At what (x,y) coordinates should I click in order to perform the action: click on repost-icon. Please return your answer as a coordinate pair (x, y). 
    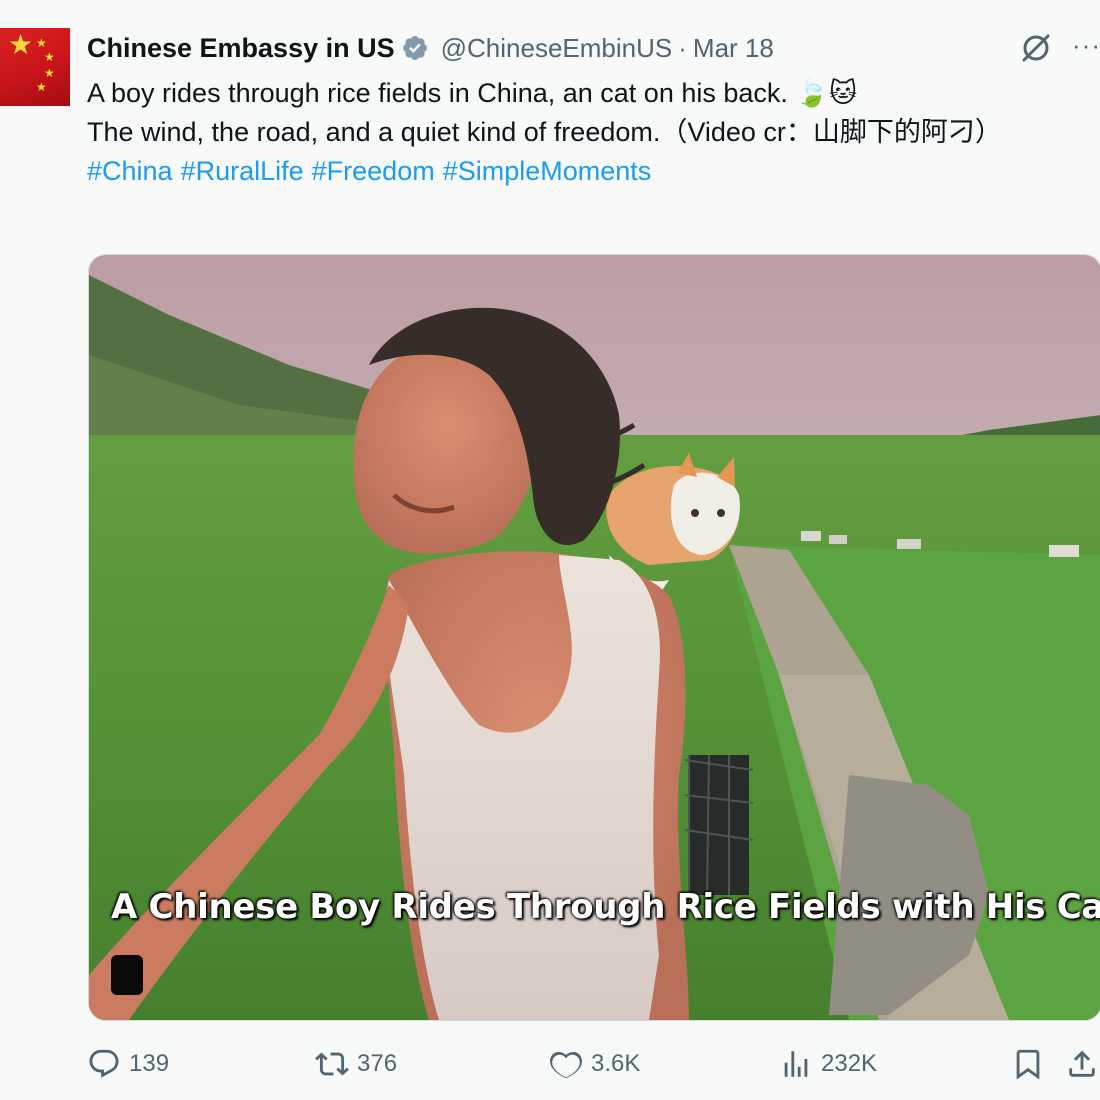
    Looking at the image, I should click on (332, 1064).